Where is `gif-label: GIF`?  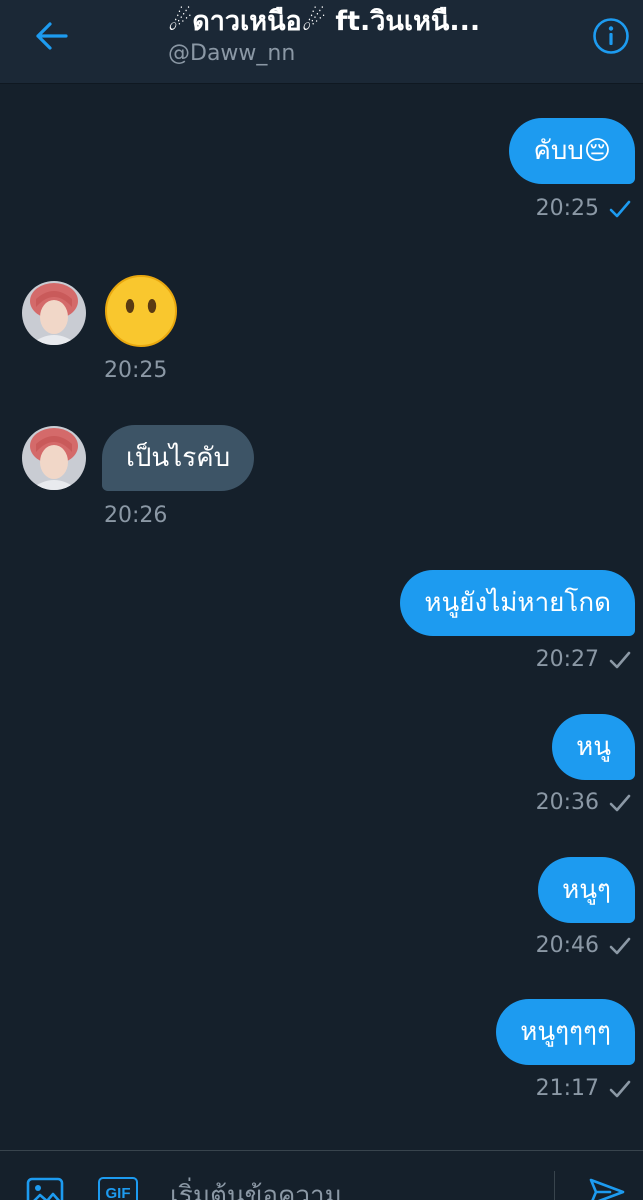 gif-label: GIF is located at coordinates (118, 1192).